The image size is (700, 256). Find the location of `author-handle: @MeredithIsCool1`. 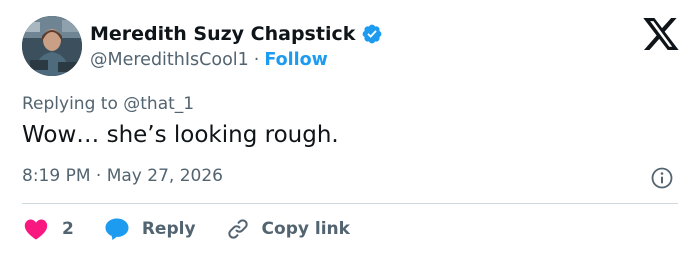

author-handle: @MeredithIsCool1 is located at coordinates (169, 60).